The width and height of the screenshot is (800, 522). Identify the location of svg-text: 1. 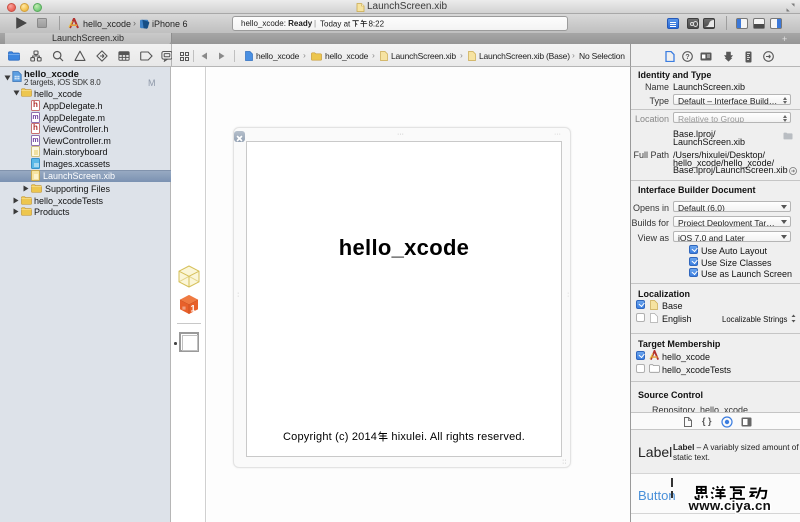
(193, 309).